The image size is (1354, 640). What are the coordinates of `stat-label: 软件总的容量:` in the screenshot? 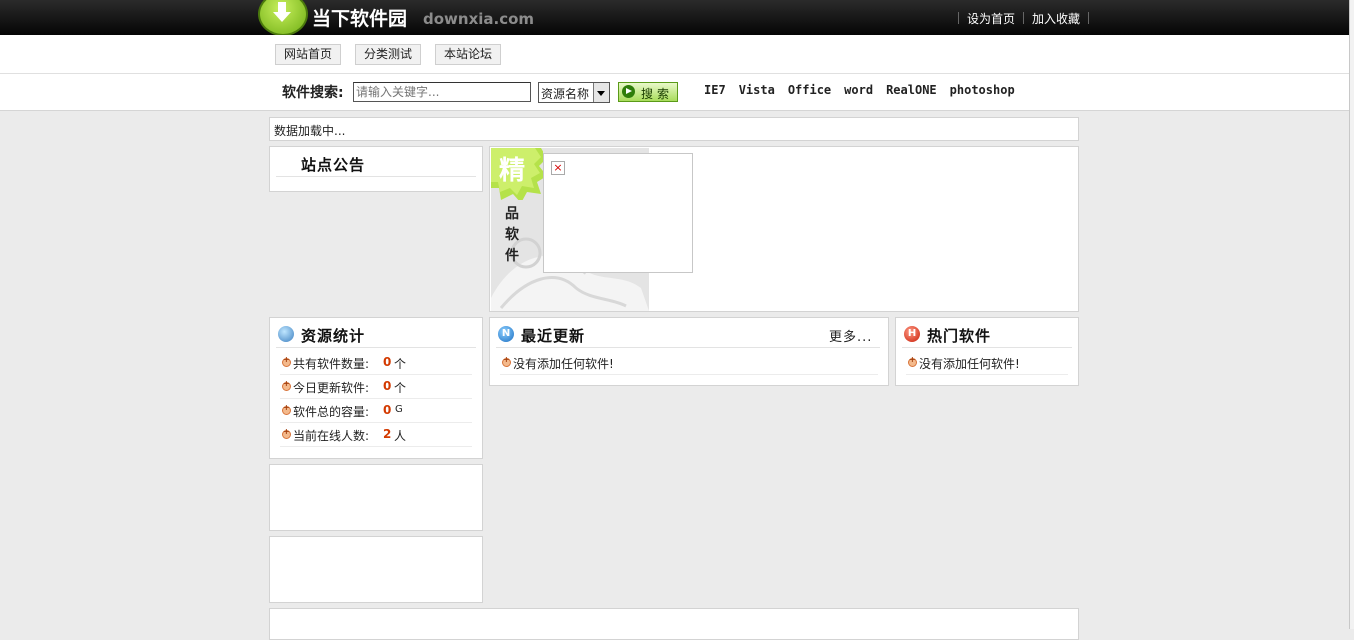 It's located at (331, 412).